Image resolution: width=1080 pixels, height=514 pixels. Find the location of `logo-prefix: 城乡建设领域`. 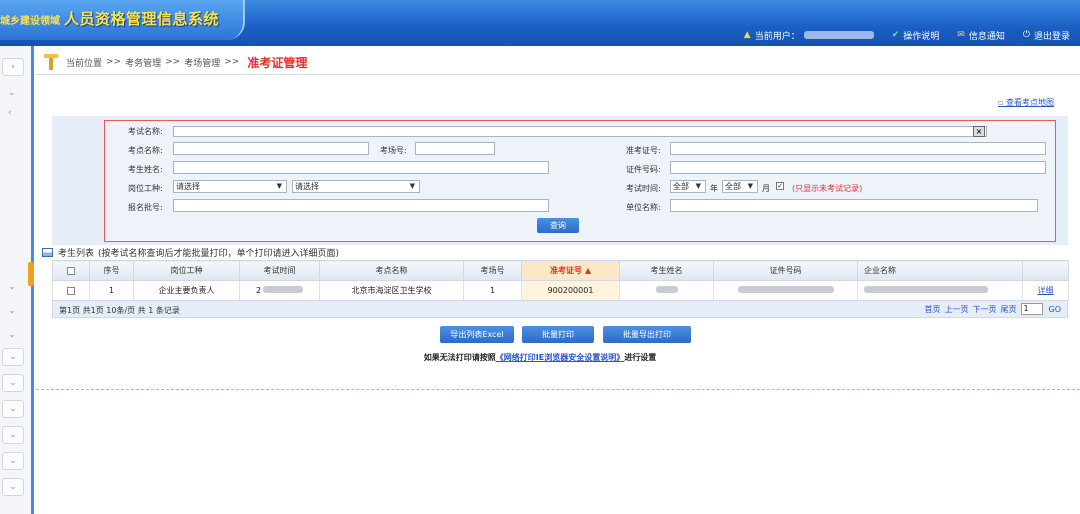

logo-prefix: 城乡建设领域 is located at coordinates (30, 21).